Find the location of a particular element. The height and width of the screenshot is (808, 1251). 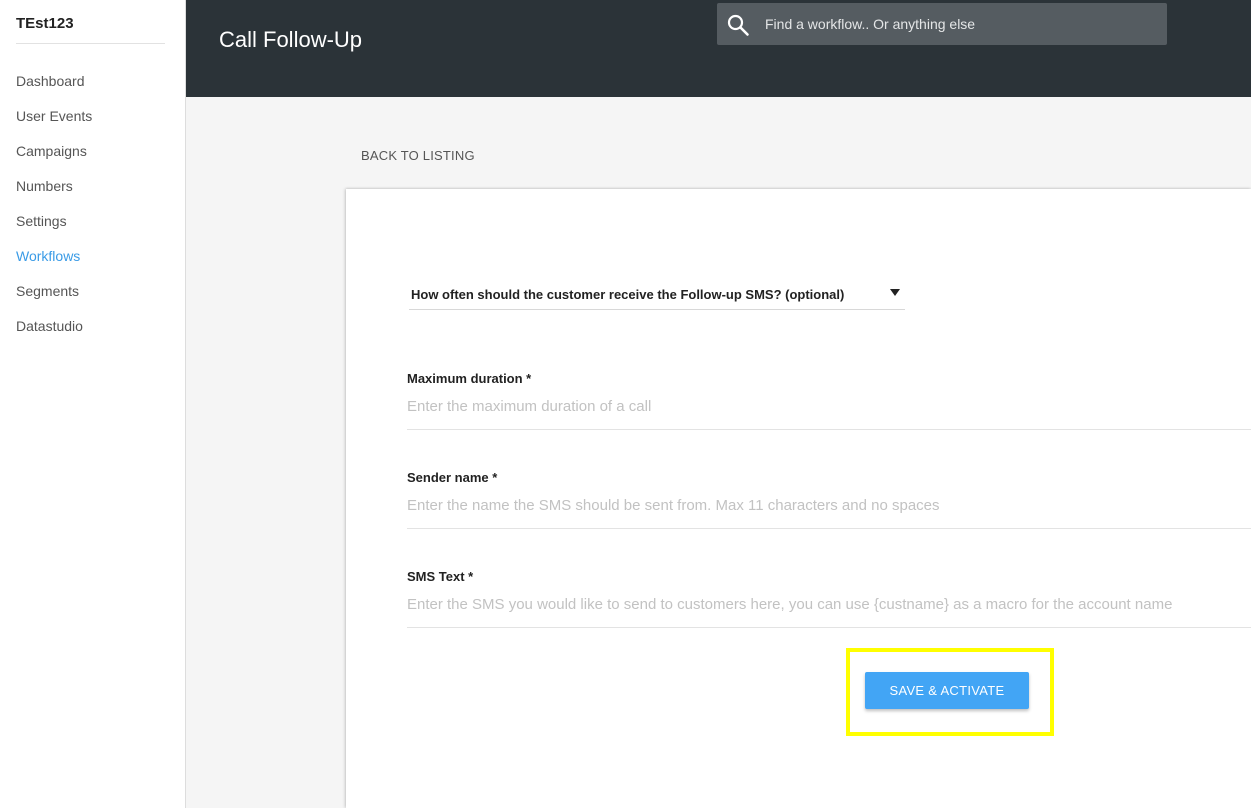

sender-name-field: Sender name * is located at coordinates (829, 499).